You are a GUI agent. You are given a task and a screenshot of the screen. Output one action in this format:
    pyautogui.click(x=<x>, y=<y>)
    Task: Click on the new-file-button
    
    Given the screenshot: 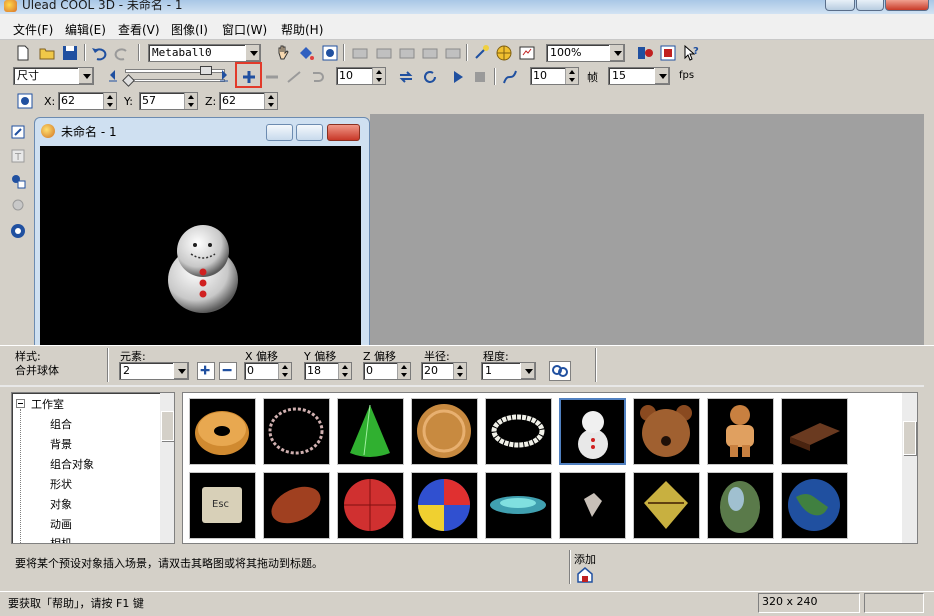 What is the action you would take?
    pyautogui.click(x=23, y=53)
    